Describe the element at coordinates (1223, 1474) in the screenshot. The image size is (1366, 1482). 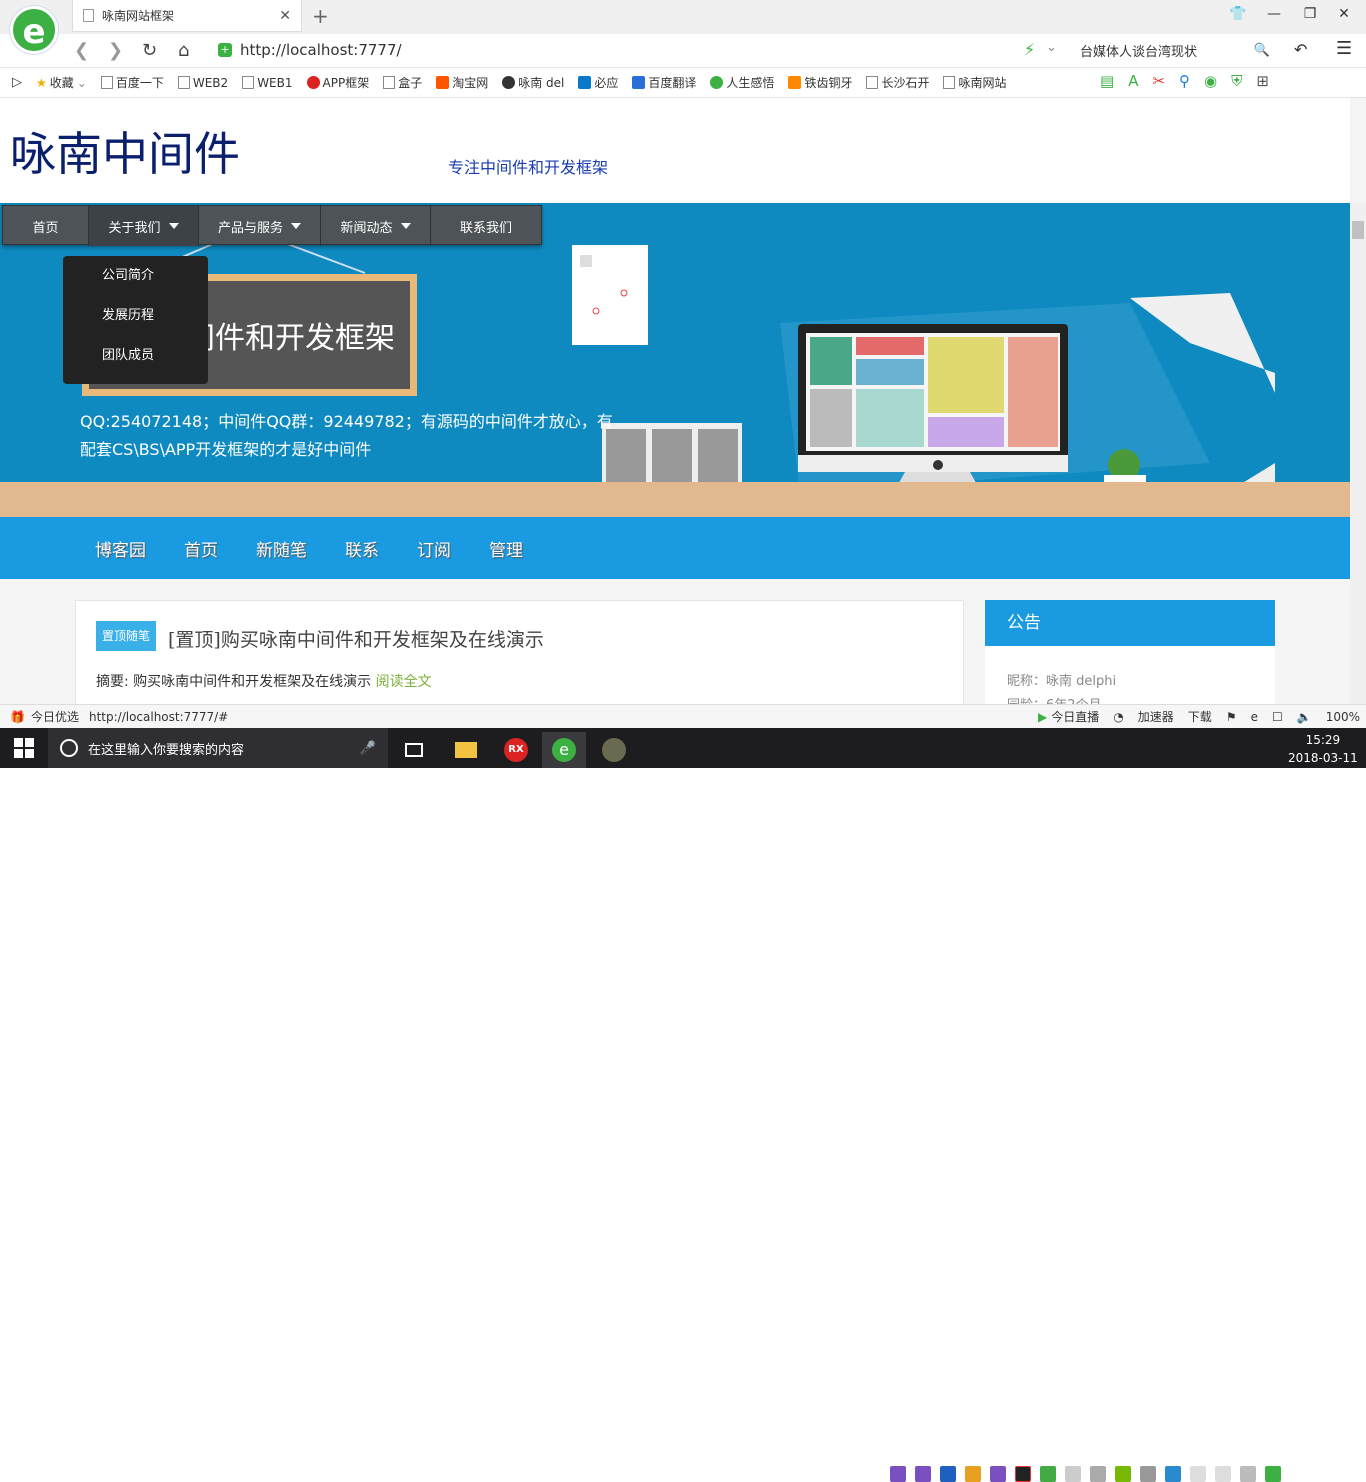
I see `volume-tray-icon` at that location.